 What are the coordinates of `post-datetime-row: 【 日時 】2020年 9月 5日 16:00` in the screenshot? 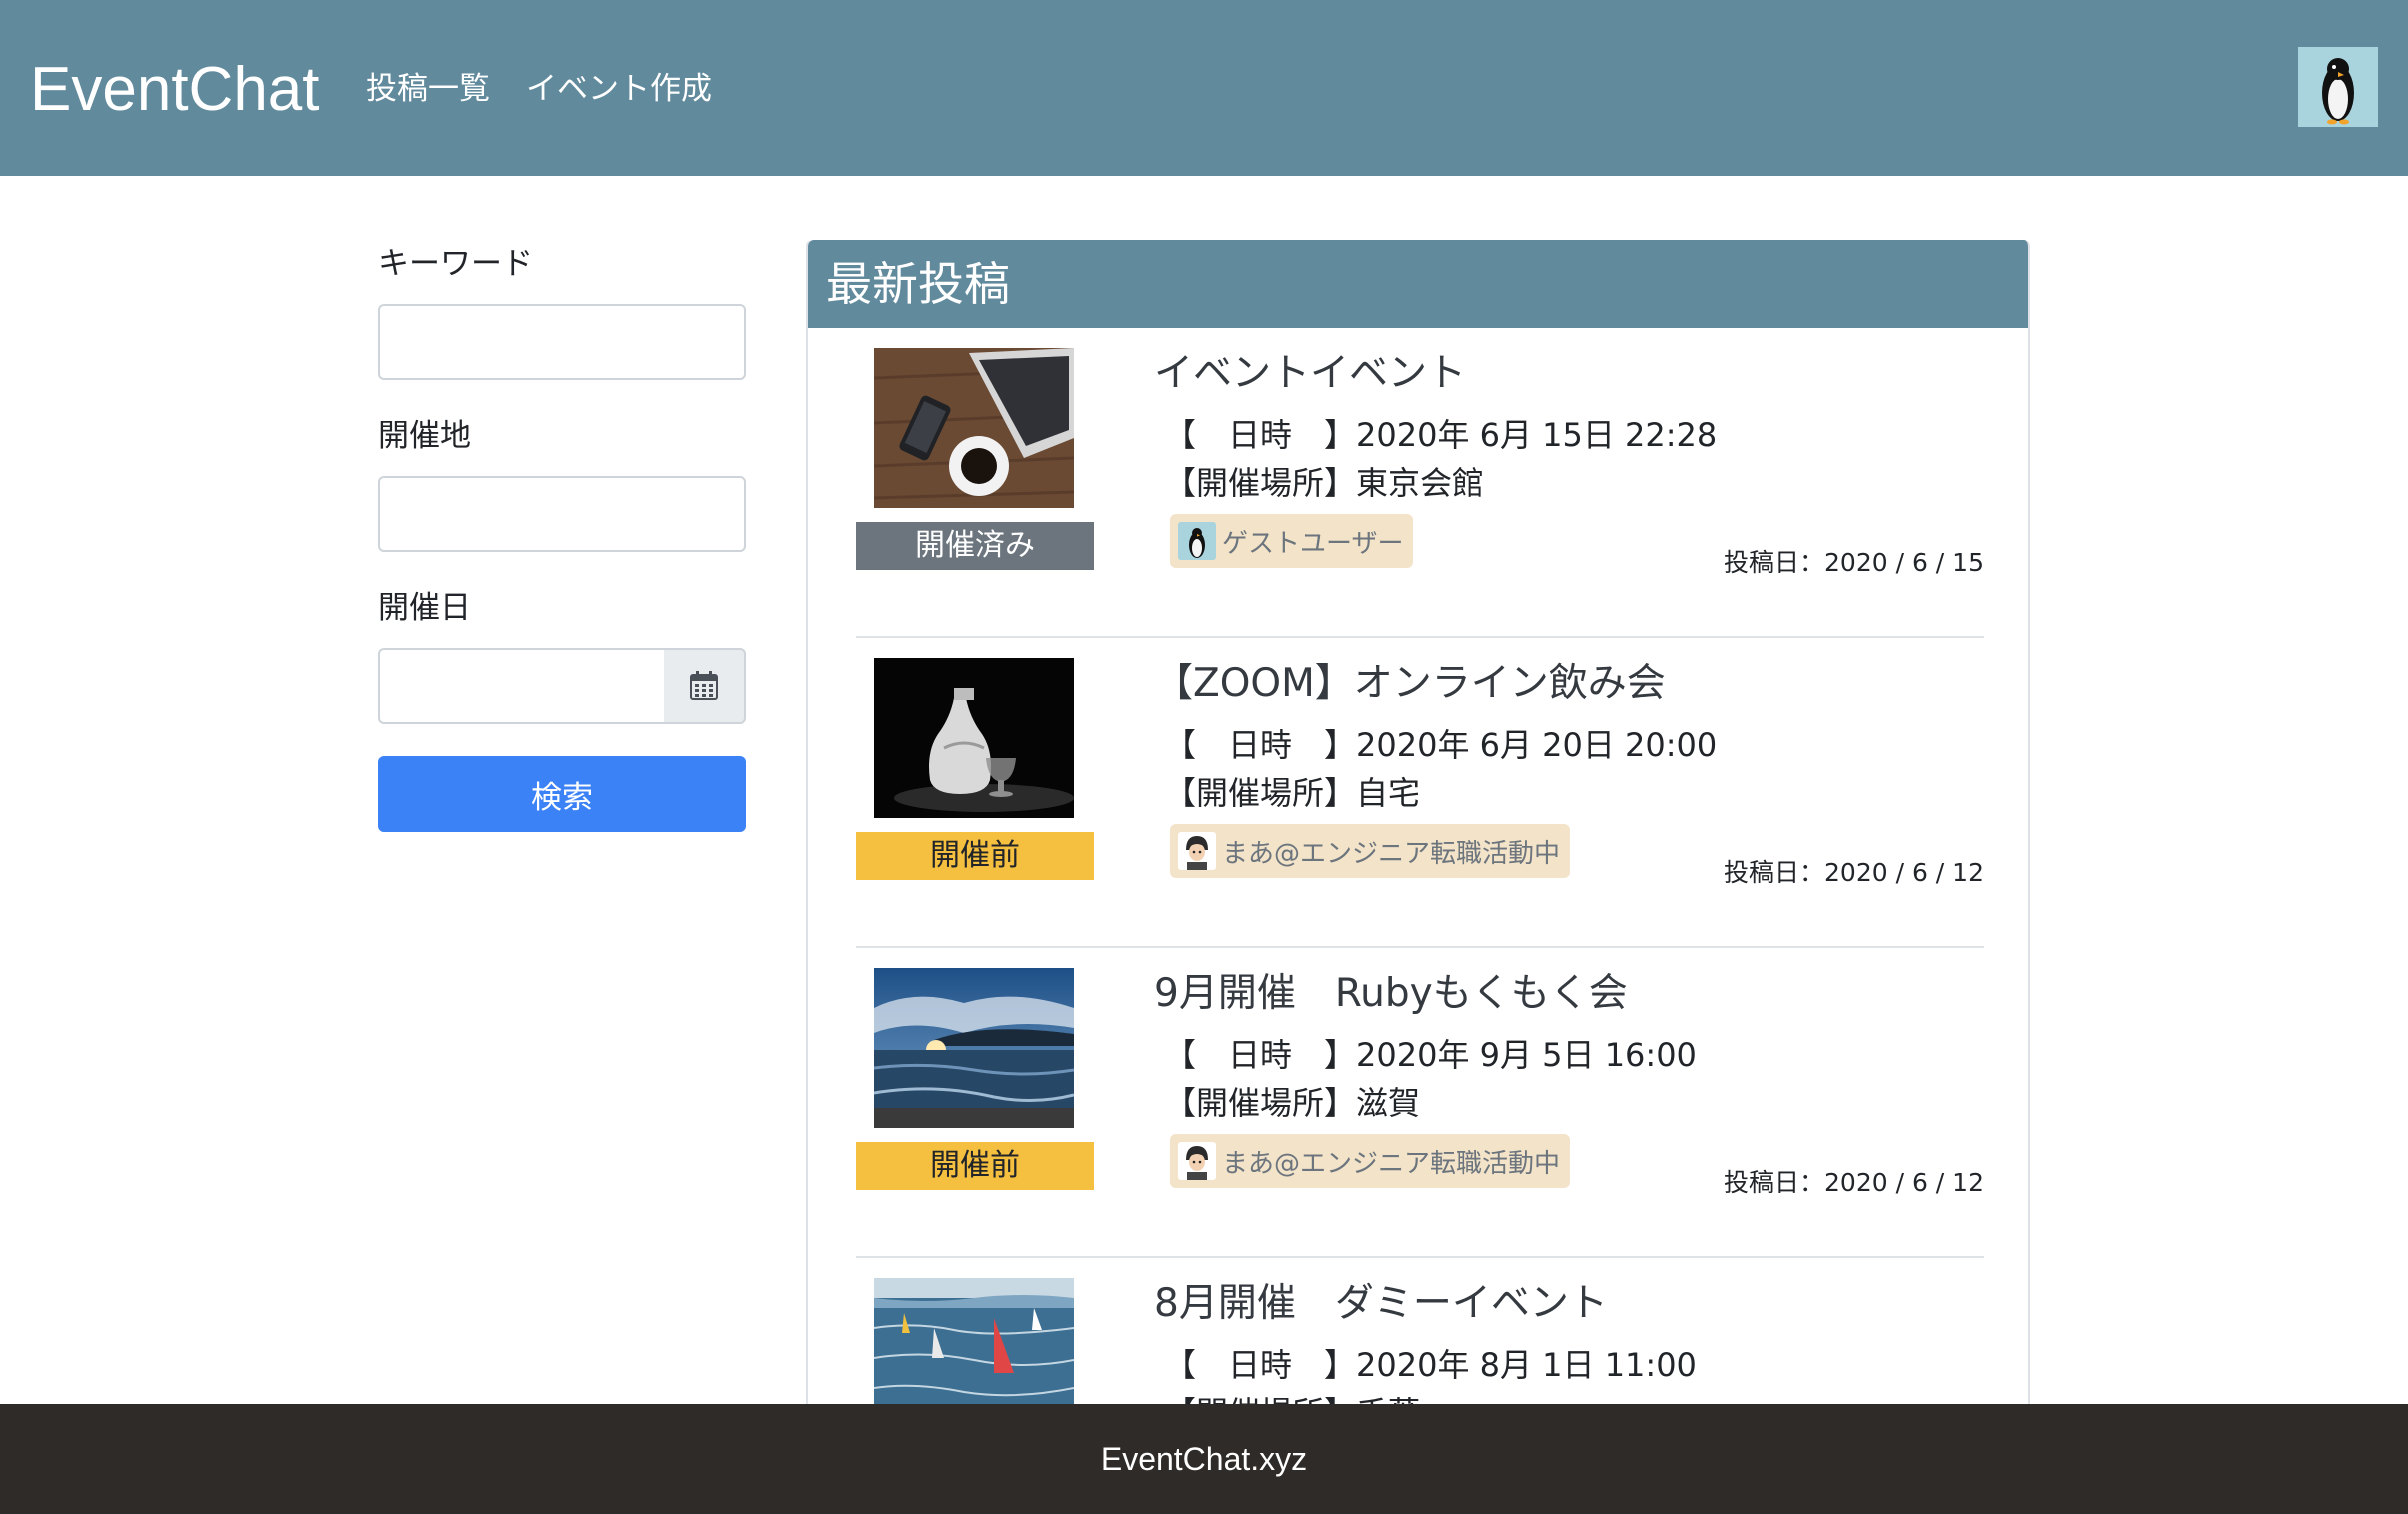 It's located at (1430, 1055).